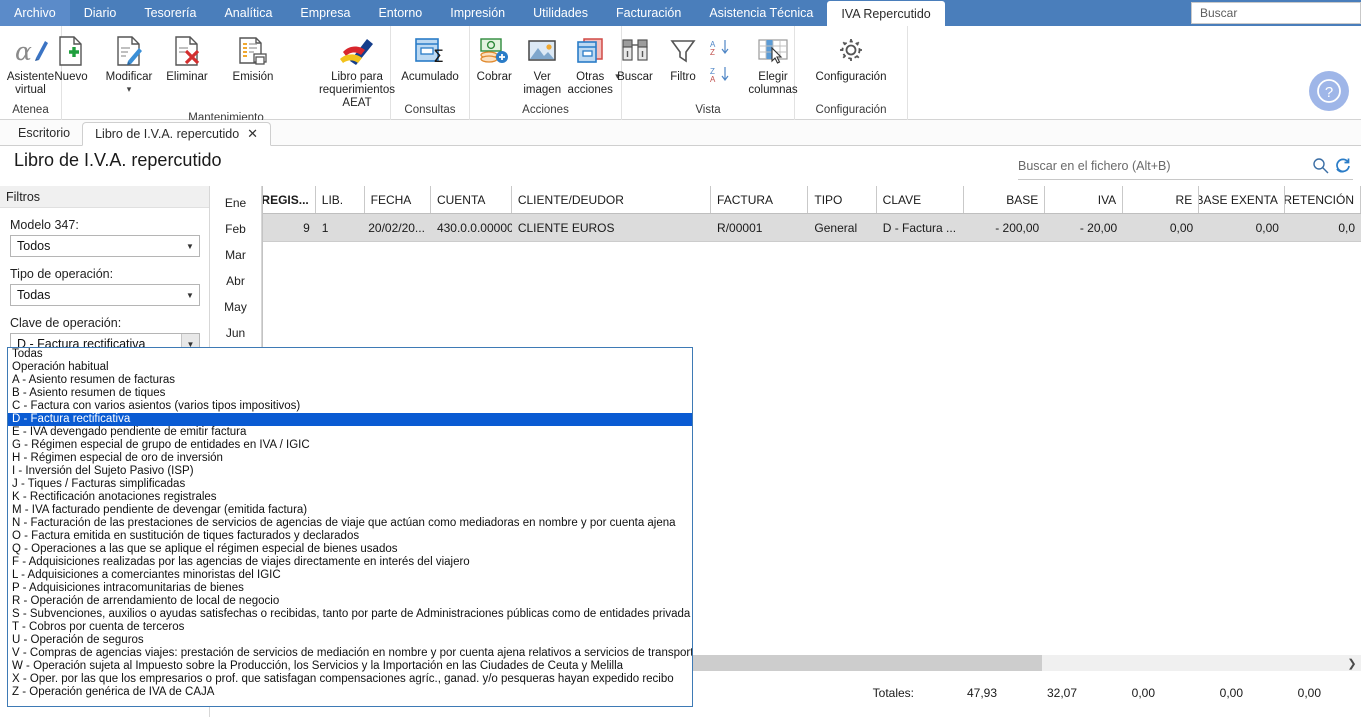 The image size is (1361, 717). What do you see at coordinates (350, 380) in the screenshot?
I see `dropdown-option: A - Asiento resumen de facturas` at bounding box center [350, 380].